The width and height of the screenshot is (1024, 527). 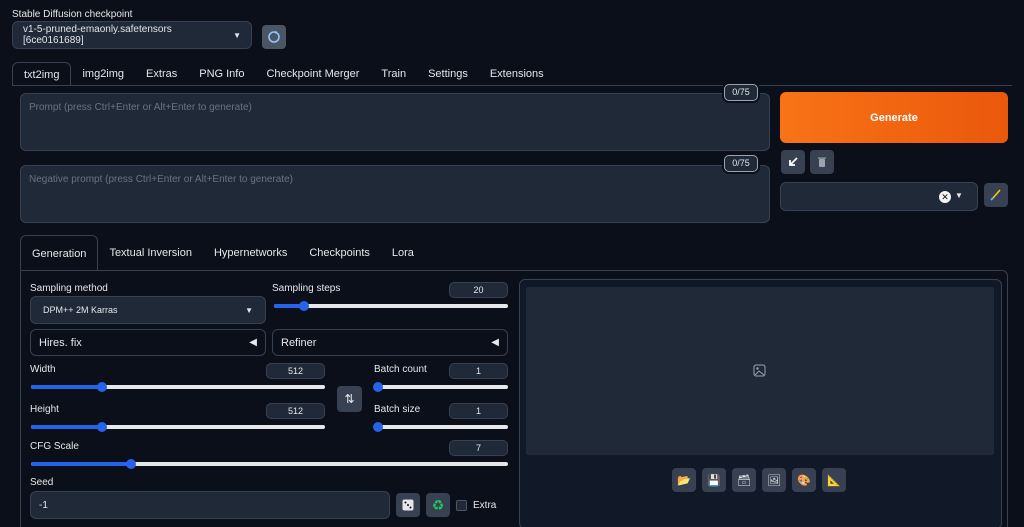 I want to click on tab-settings: Settings, so click(x=448, y=74).